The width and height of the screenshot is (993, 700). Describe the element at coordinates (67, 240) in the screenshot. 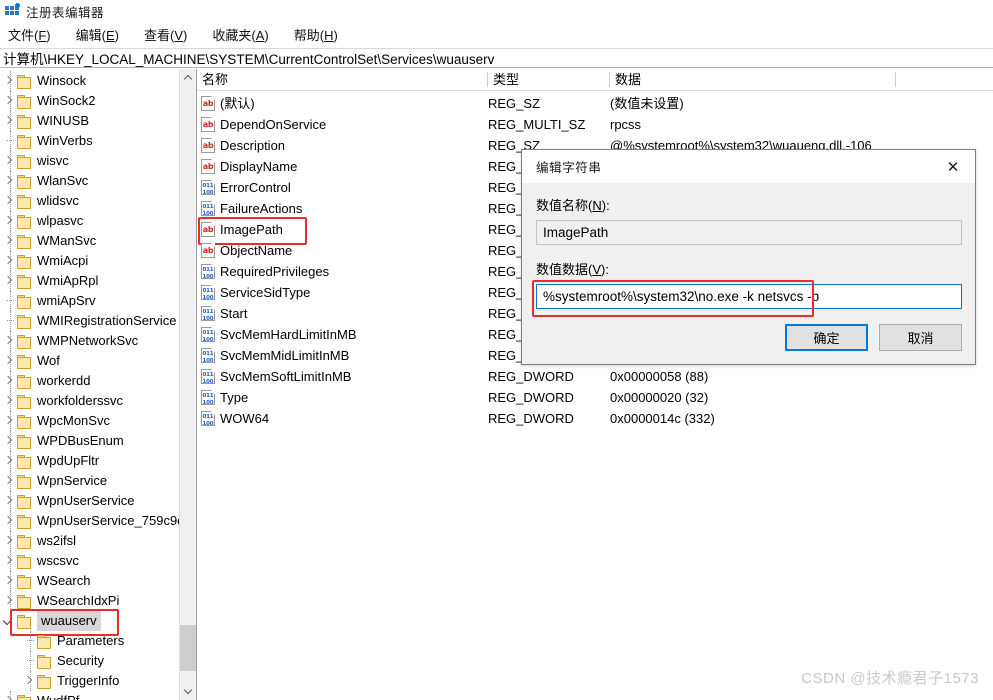

I see `tree-item-label: WManSvc` at that location.